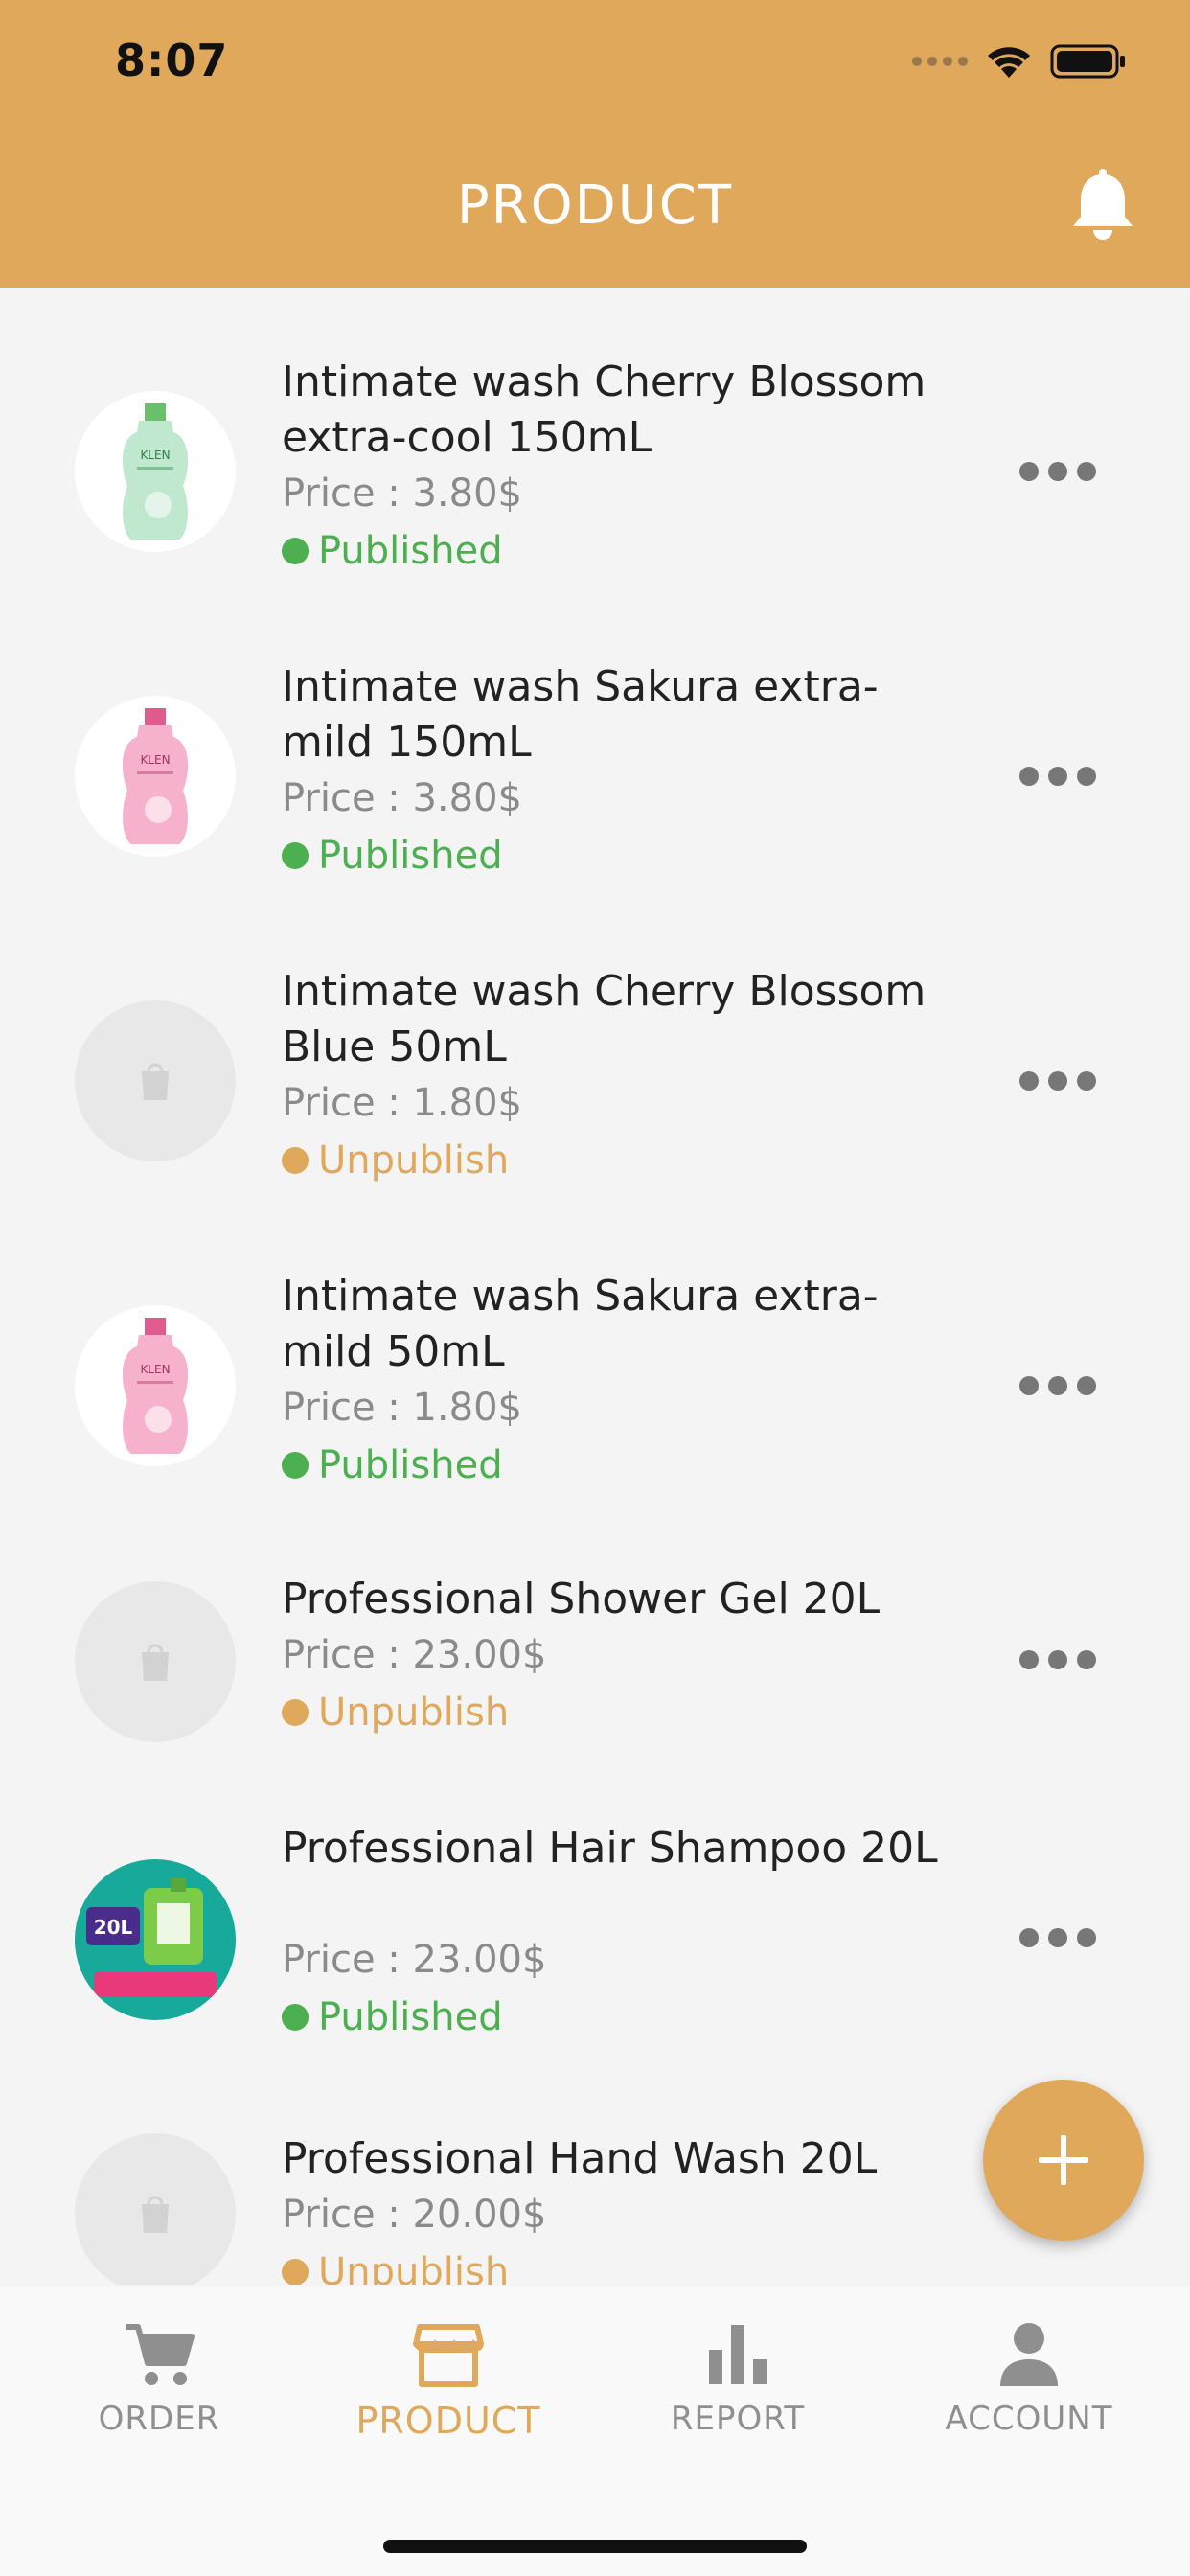  I want to click on status-time: 8:07, so click(172, 60).